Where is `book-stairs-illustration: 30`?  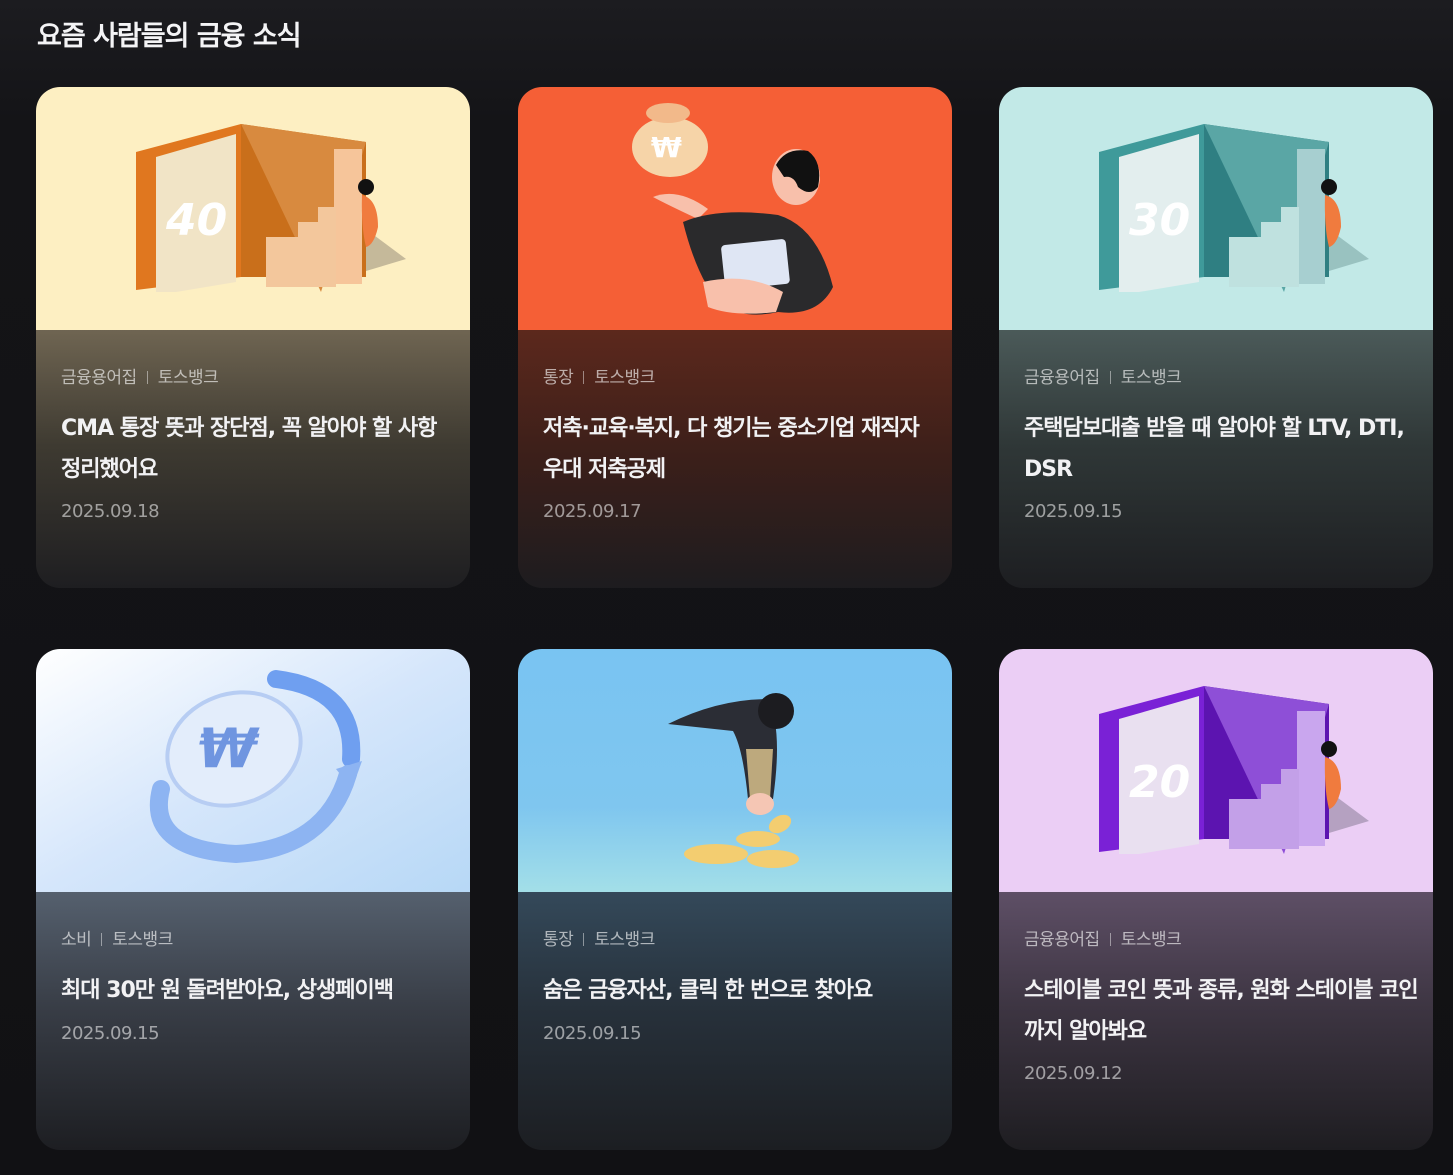
book-stairs-illustration: 30 is located at coordinates (1216, 208).